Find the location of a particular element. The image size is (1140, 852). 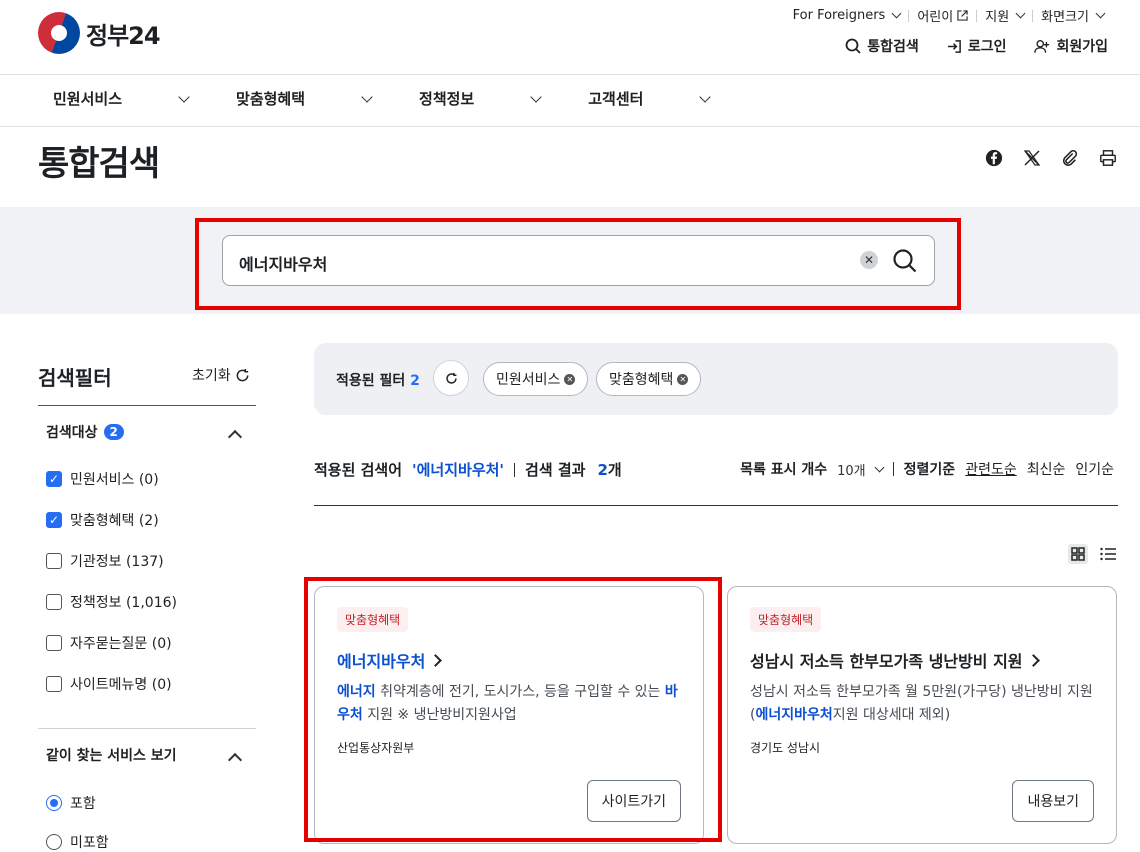

checkbox-agency-info: 기관정보 (137) is located at coordinates (105, 561).